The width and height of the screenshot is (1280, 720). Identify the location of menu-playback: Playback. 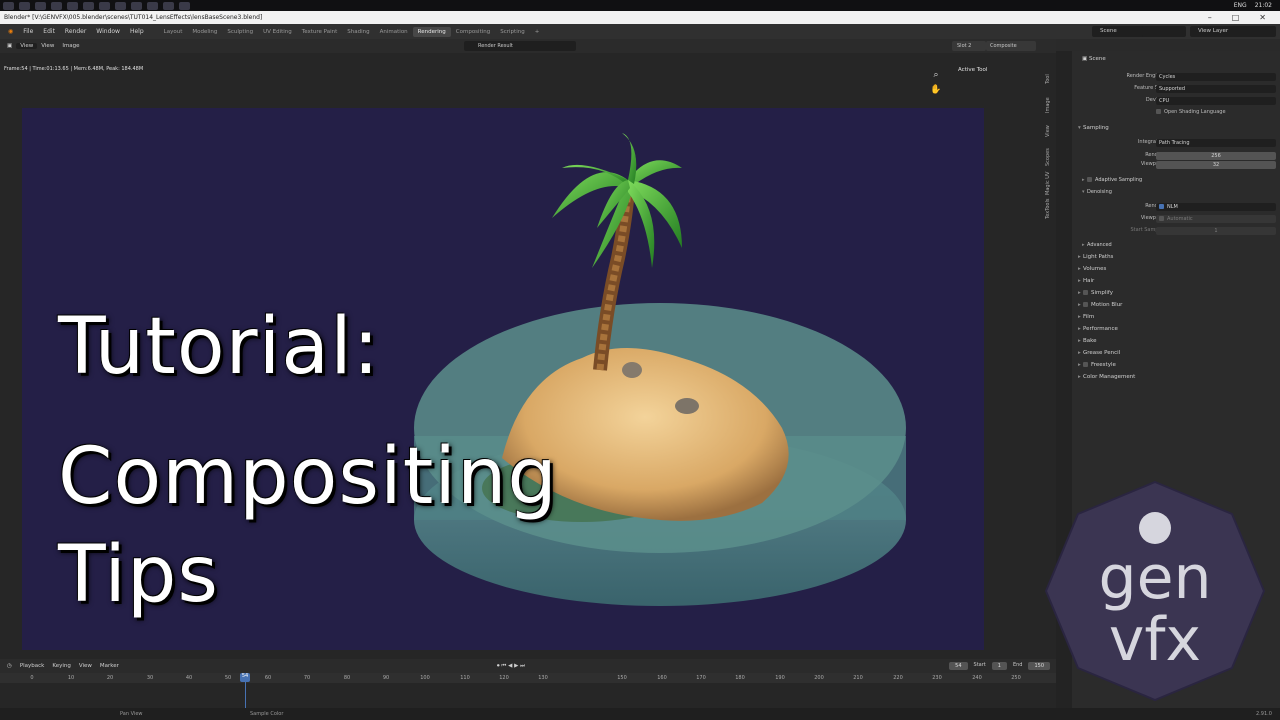
(32, 666).